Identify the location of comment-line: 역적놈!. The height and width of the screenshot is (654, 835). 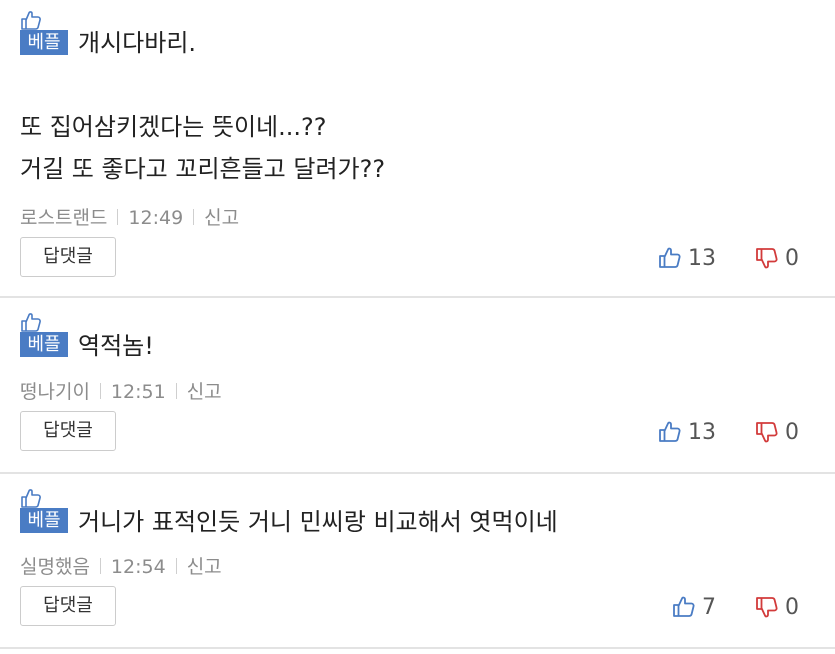
(116, 346).